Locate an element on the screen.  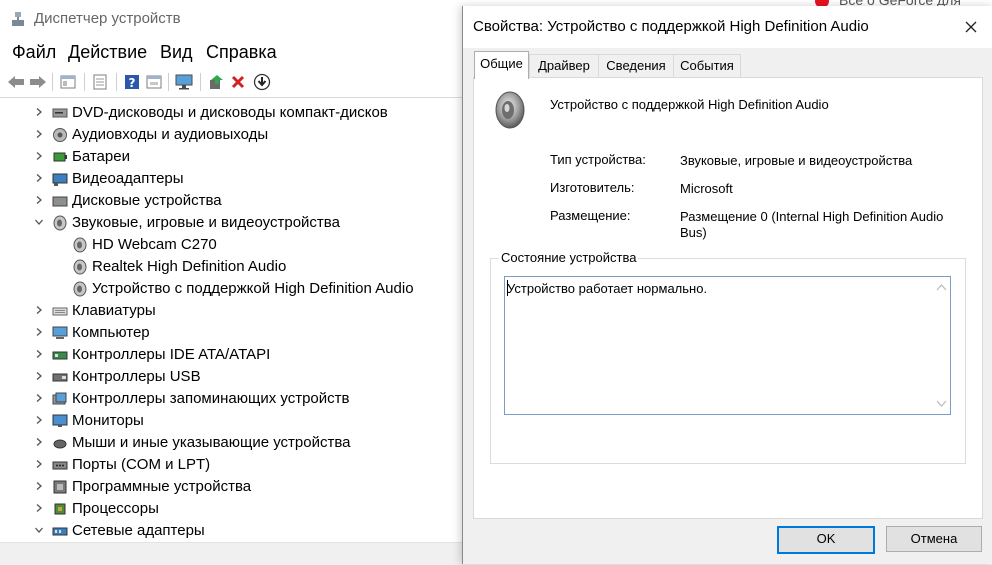
tree-category: Клавиатуры is located at coordinates (252, 311).